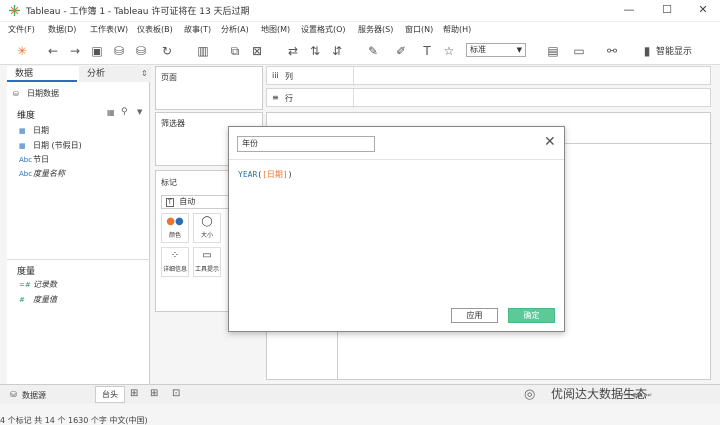 The image size is (720, 425). What do you see at coordinates (207, 255) in the screenshot?
I see `tooltip-icon: ▭` at bounding box center [207, 255].